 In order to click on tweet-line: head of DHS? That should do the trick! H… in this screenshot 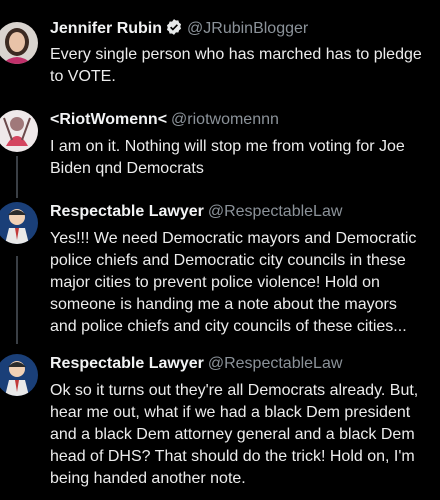, I will do `click(232, 456)`.